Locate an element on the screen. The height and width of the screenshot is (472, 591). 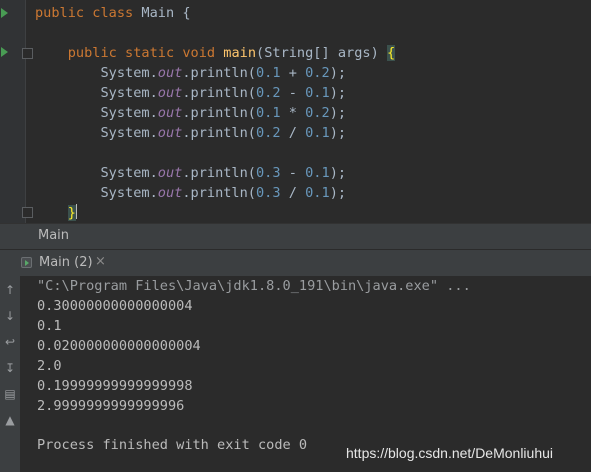
code-token: * is located at coordinates (293, 113).